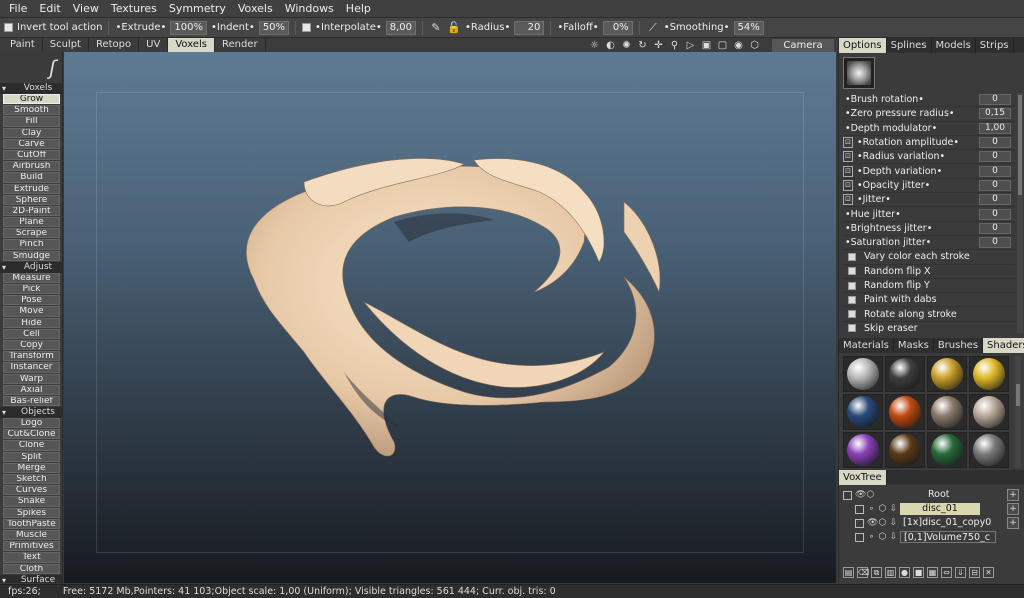  What do you see at coordinates (754, 45) in the screenshot?
I see `cube-icon: ⬡` at bounding box center [754, 45].